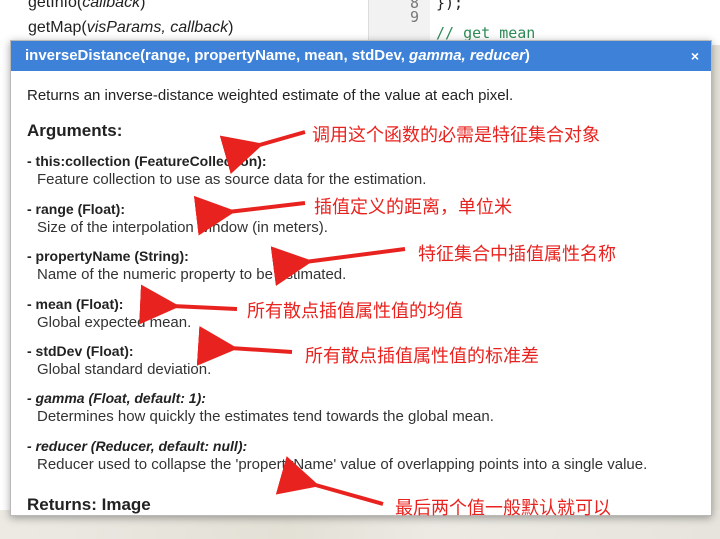 The height and width of the screenshot is (539, 720). Describe the element at coordinates (147, 161) in the screenshot. I see `argument-name: - this:collection (FeatureCollection):` at that location.